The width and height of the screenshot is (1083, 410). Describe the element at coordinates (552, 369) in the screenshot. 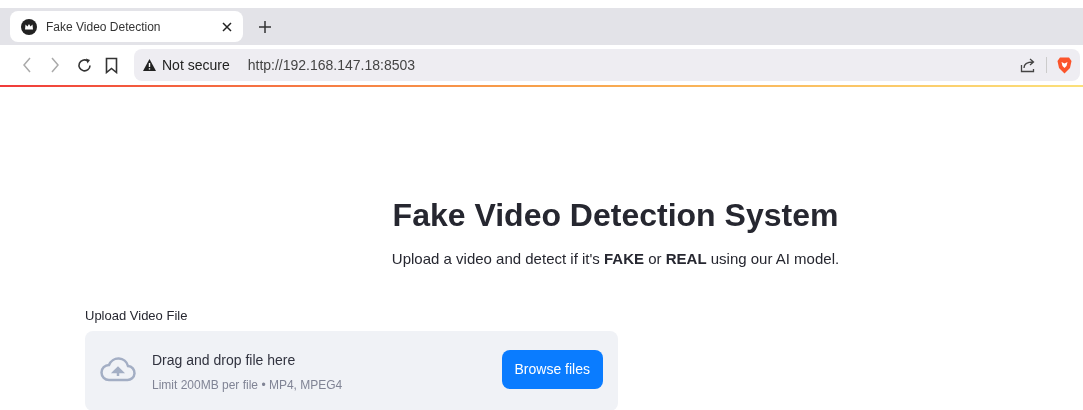

I see `browse-files-button: Browse files` at that location.